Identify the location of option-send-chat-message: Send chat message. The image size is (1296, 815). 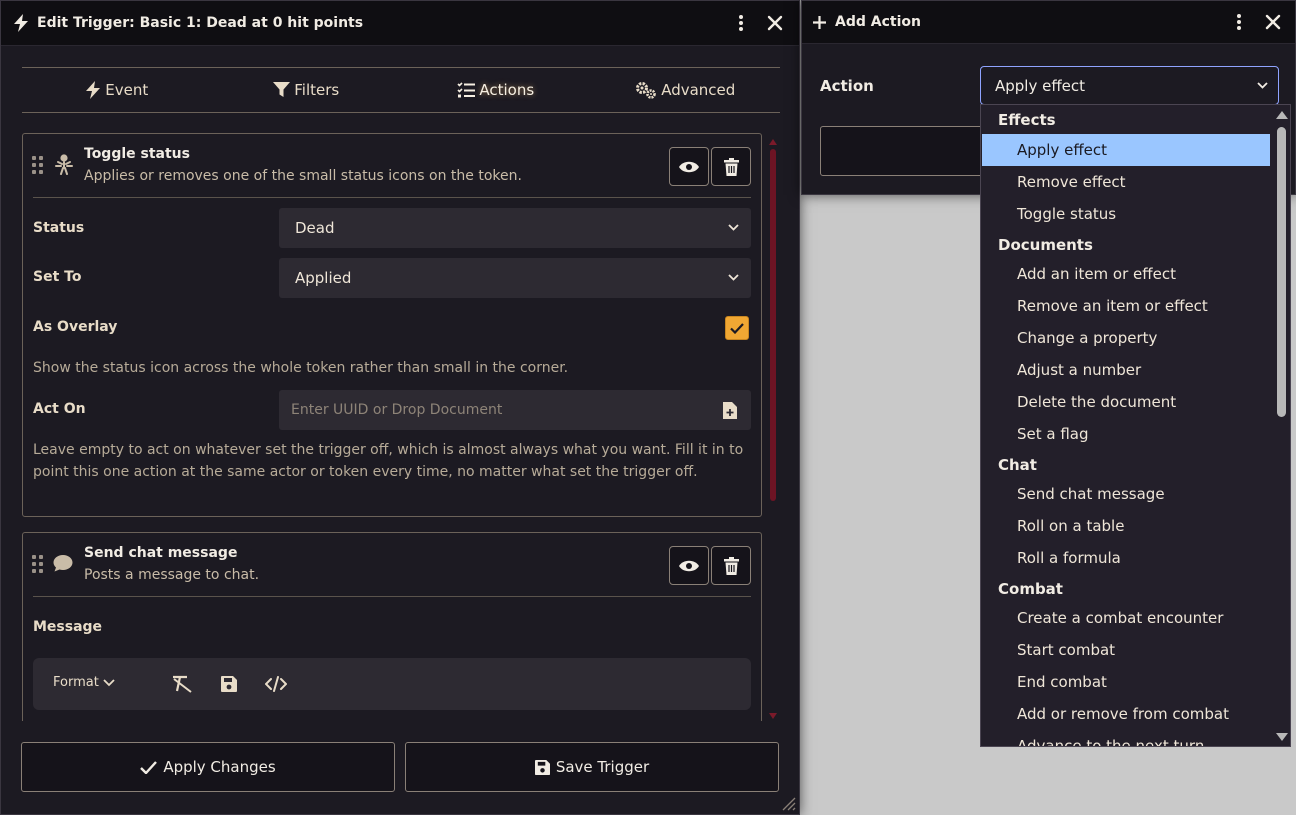
(1126, 494).